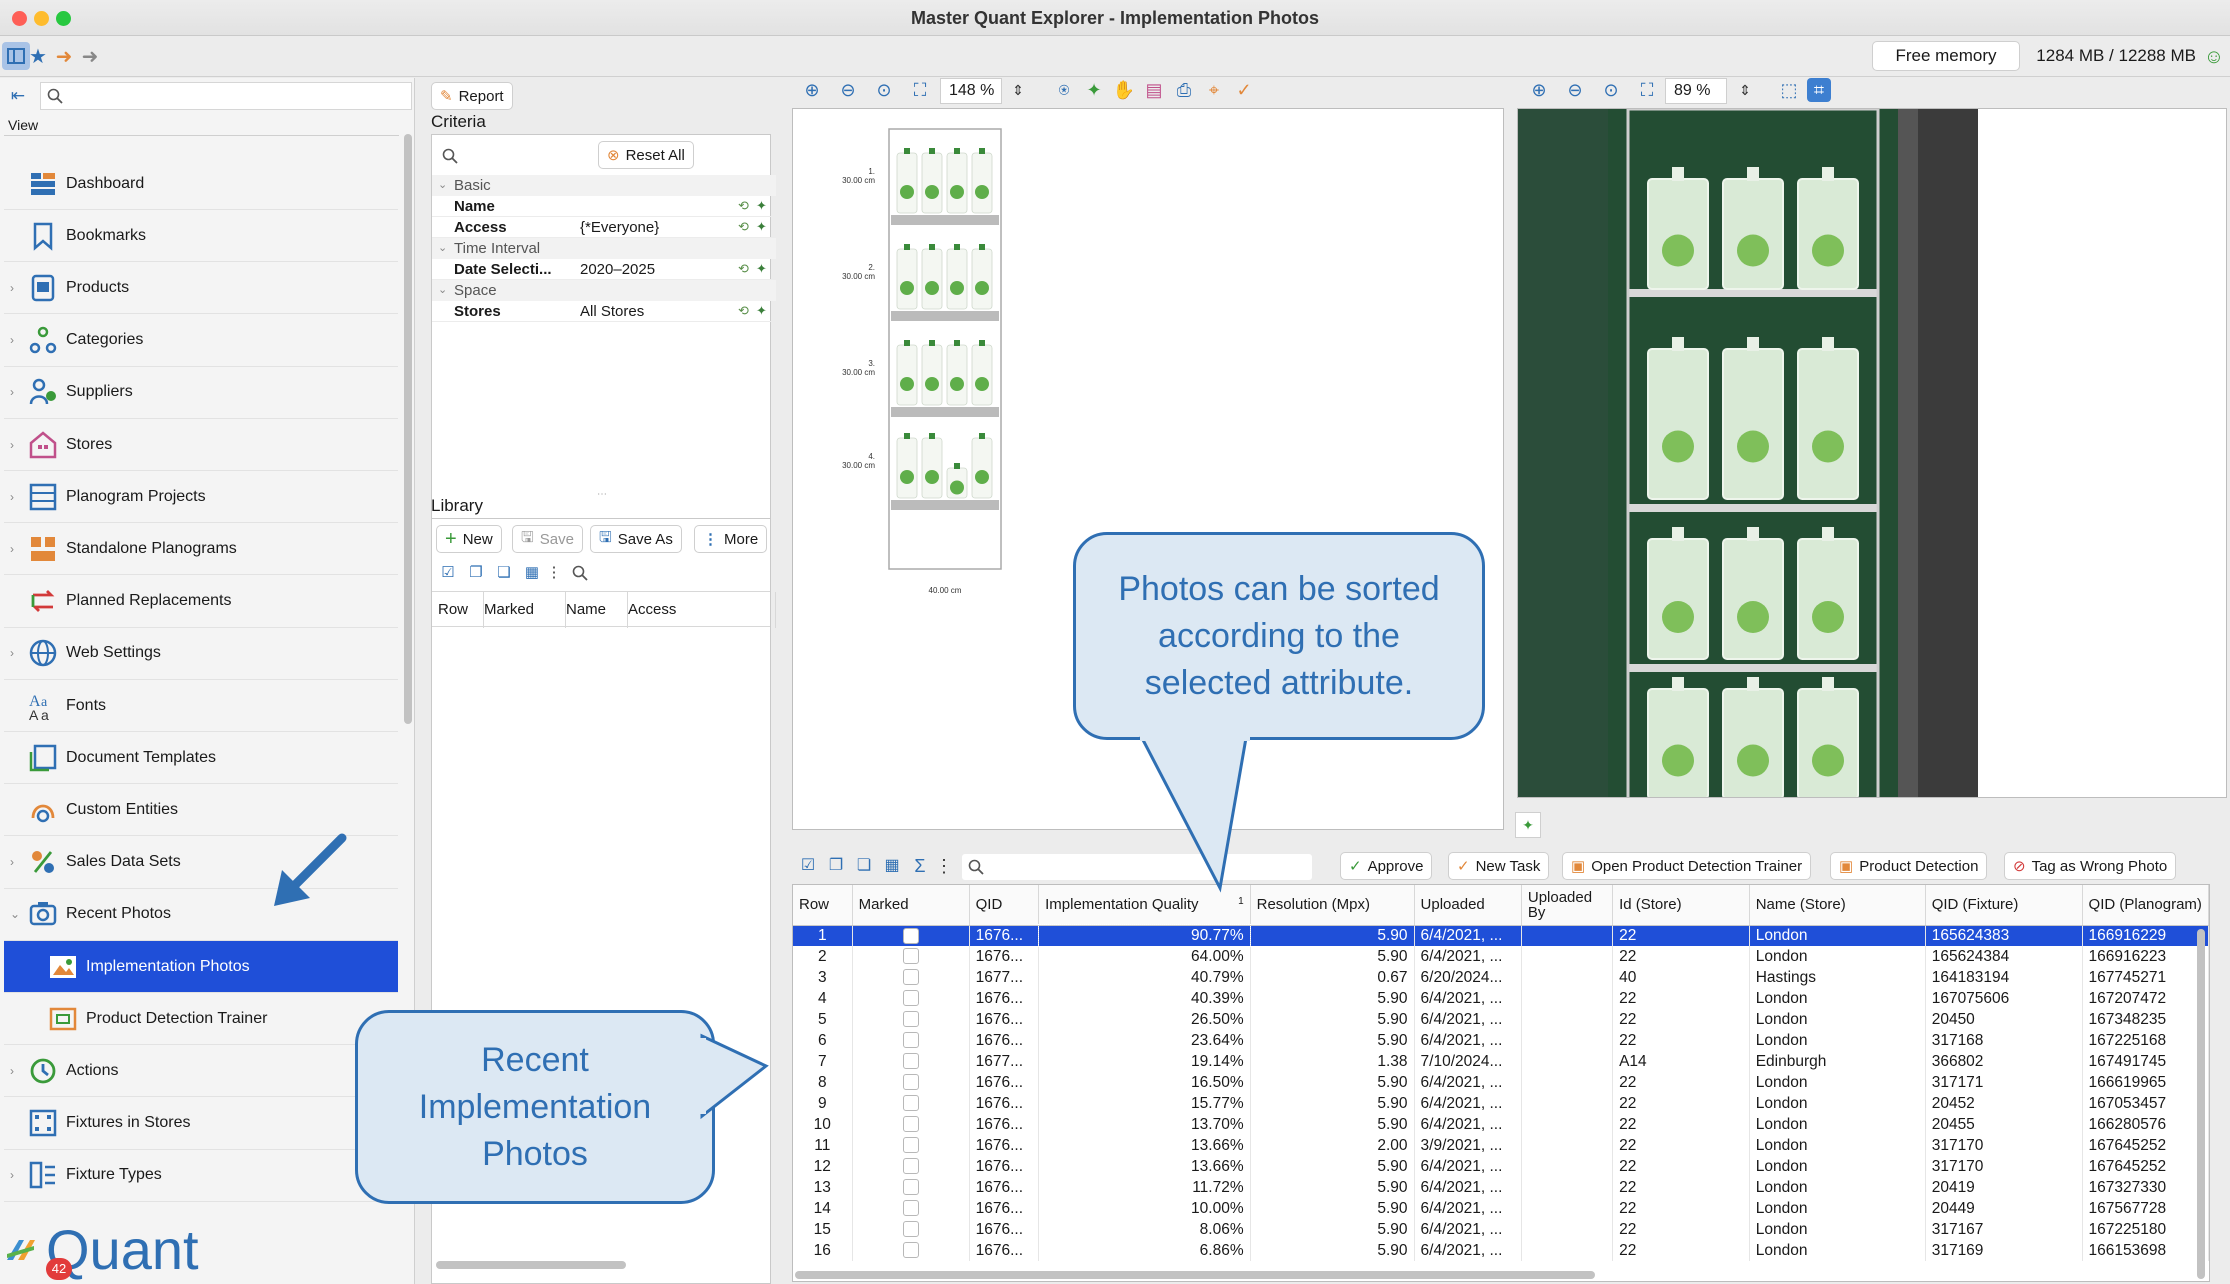 The image size is (2230, 1284). Describe the element at coordinates (201, 758) in the screenshot. I see `sidebar-item-document-templates: Document Templates` at that location.